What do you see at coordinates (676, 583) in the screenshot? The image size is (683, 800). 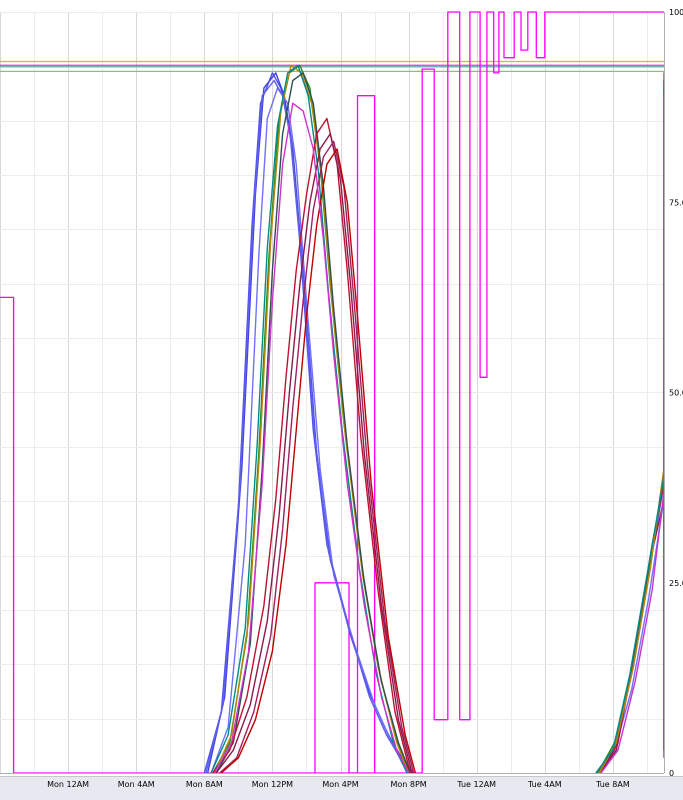 I see `y-tick-label: 25.0` at bounding box center [676, 583].